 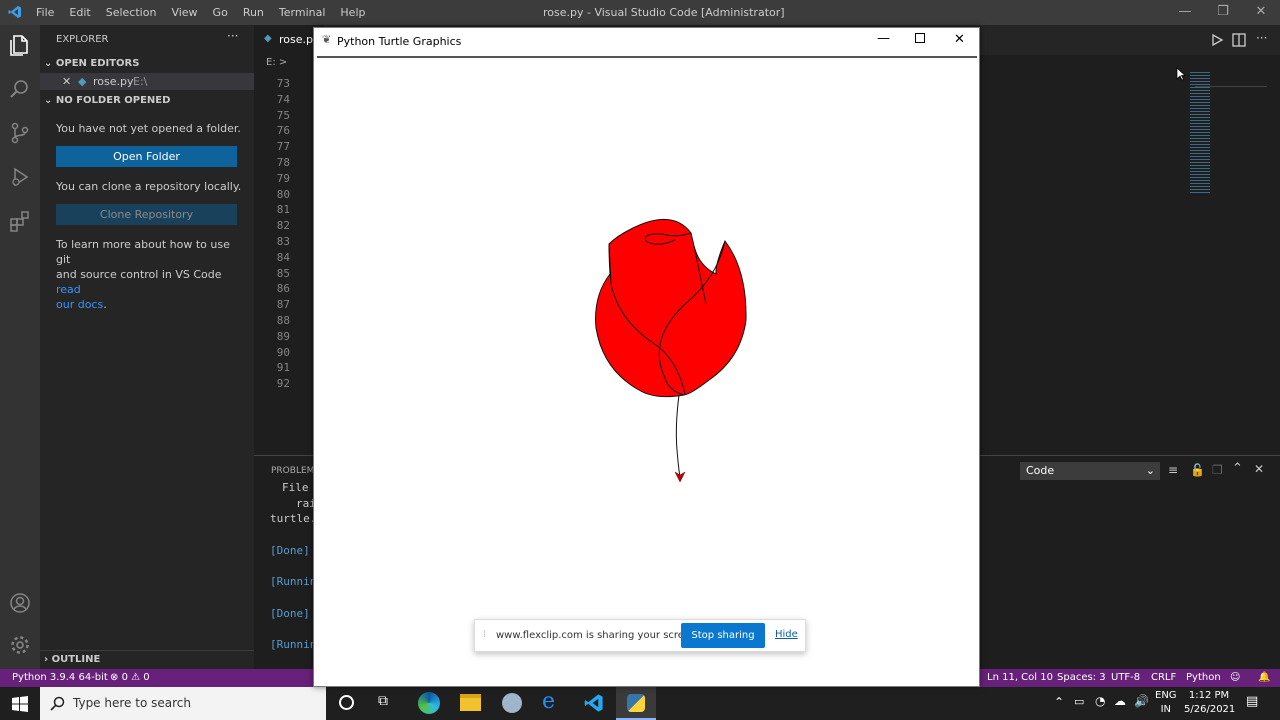 I want to click on language-mode: Python, so click(x=1203, y=677).